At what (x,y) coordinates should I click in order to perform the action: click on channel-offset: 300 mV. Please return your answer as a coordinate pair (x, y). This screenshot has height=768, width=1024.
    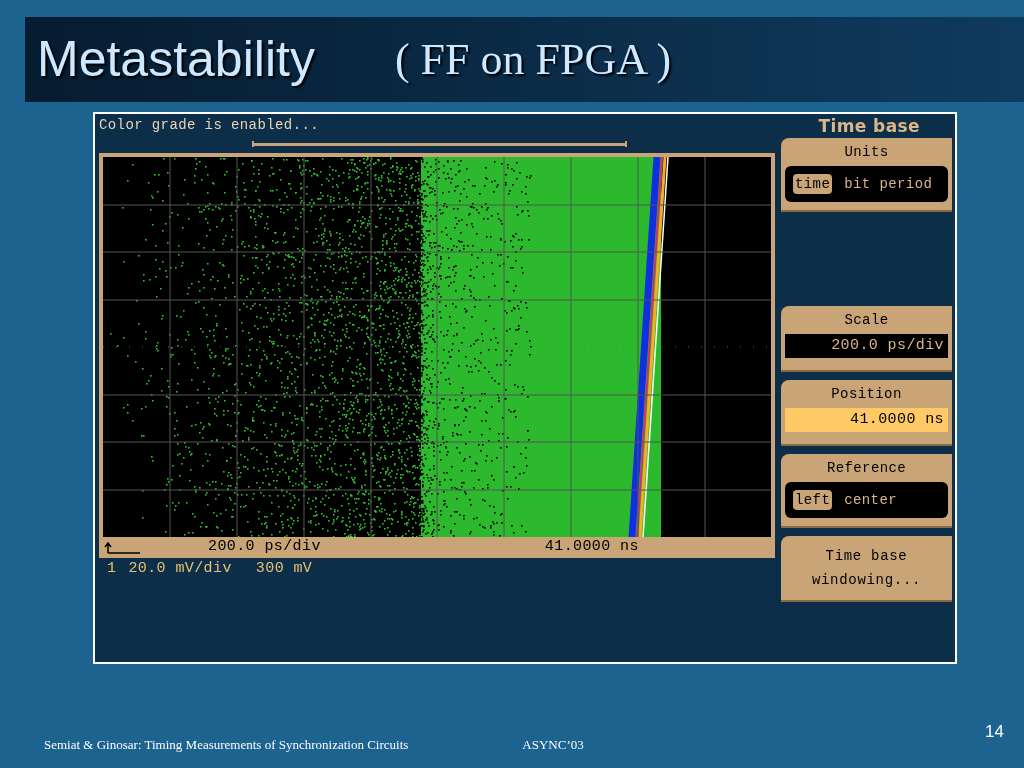
    Looking at the image, I should click on (284, 569).